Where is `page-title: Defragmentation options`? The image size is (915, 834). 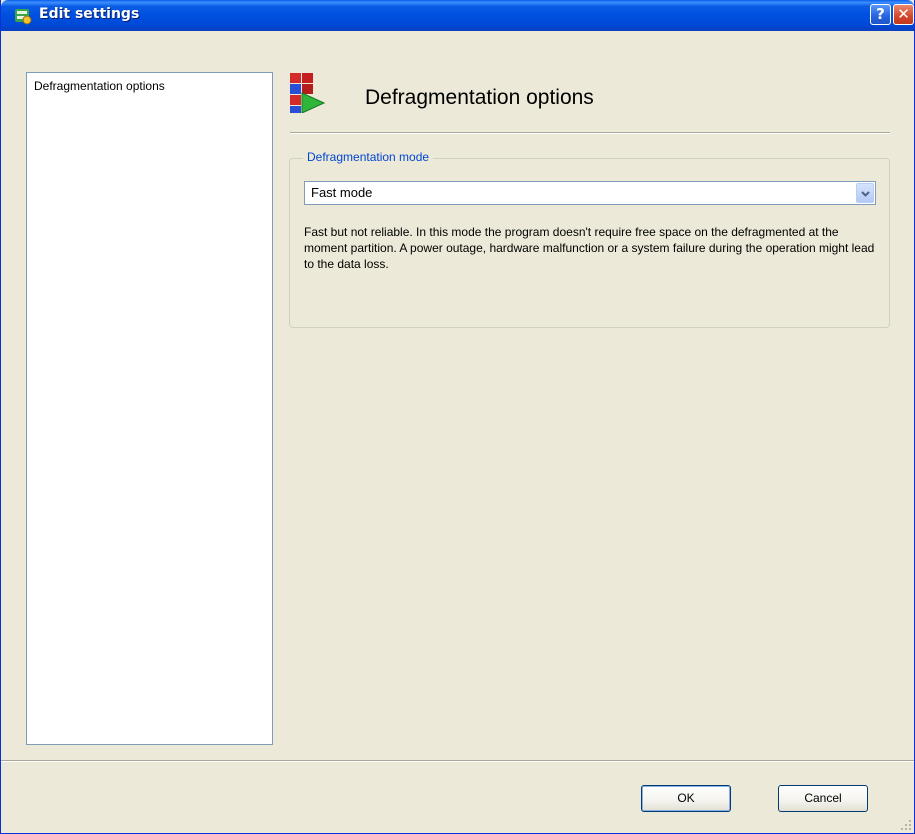
page-title: Defragmentation options is located at coordinates (479, 97).